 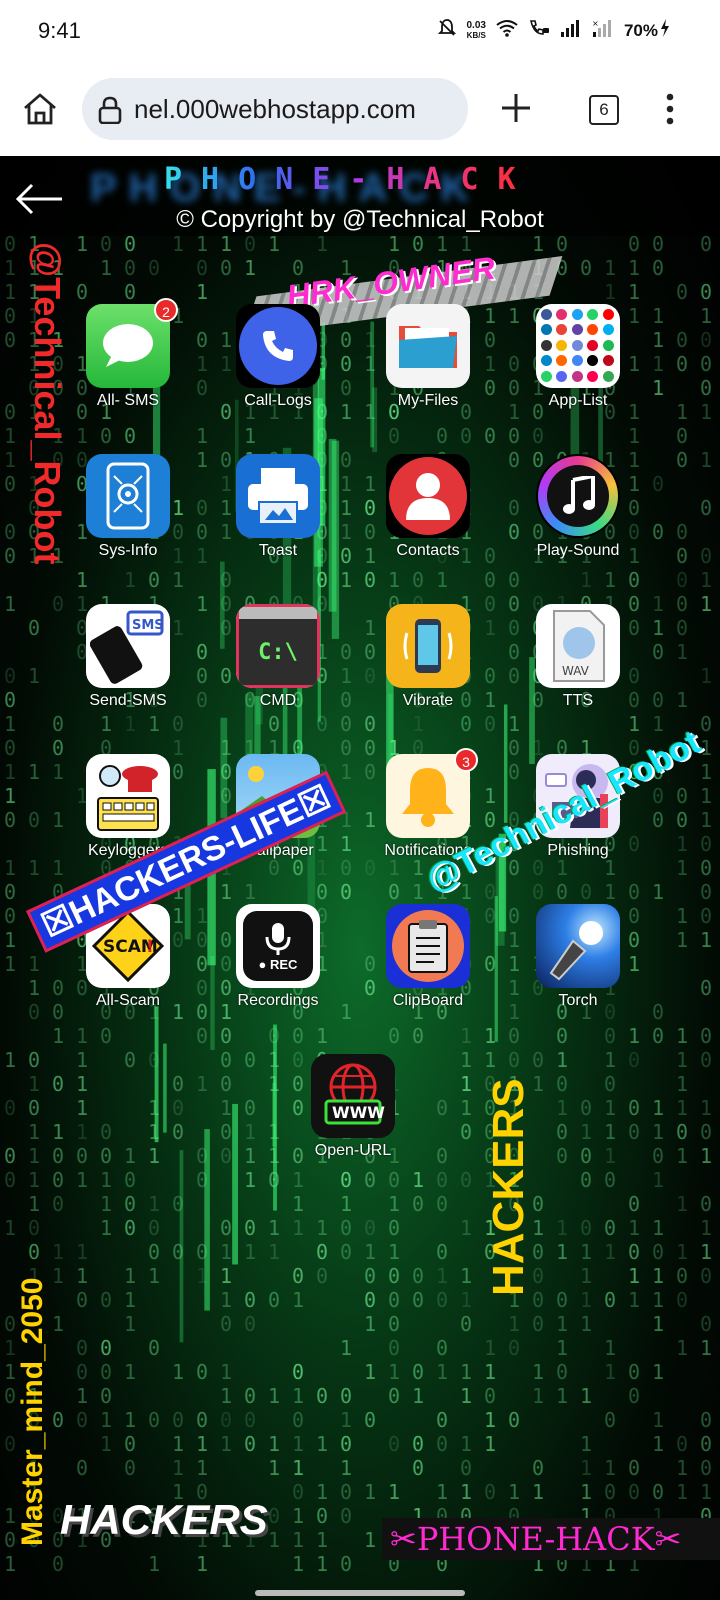 I want to click on app-my-files: My-Files, so click(x=428, y=364).